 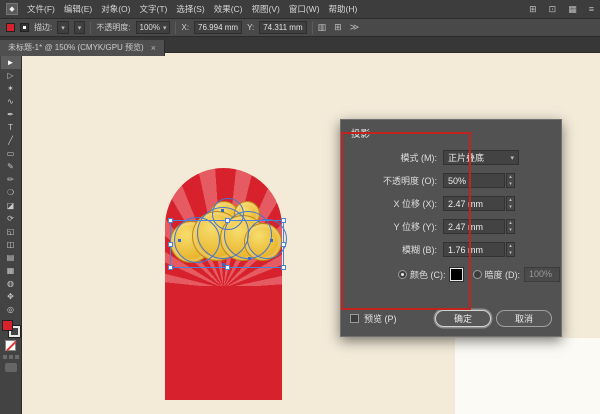 What do you see at coordinates (428, 274) in the screenshot?
I see `color-label: 颜色 (C):` at bounding box center [428, 274].